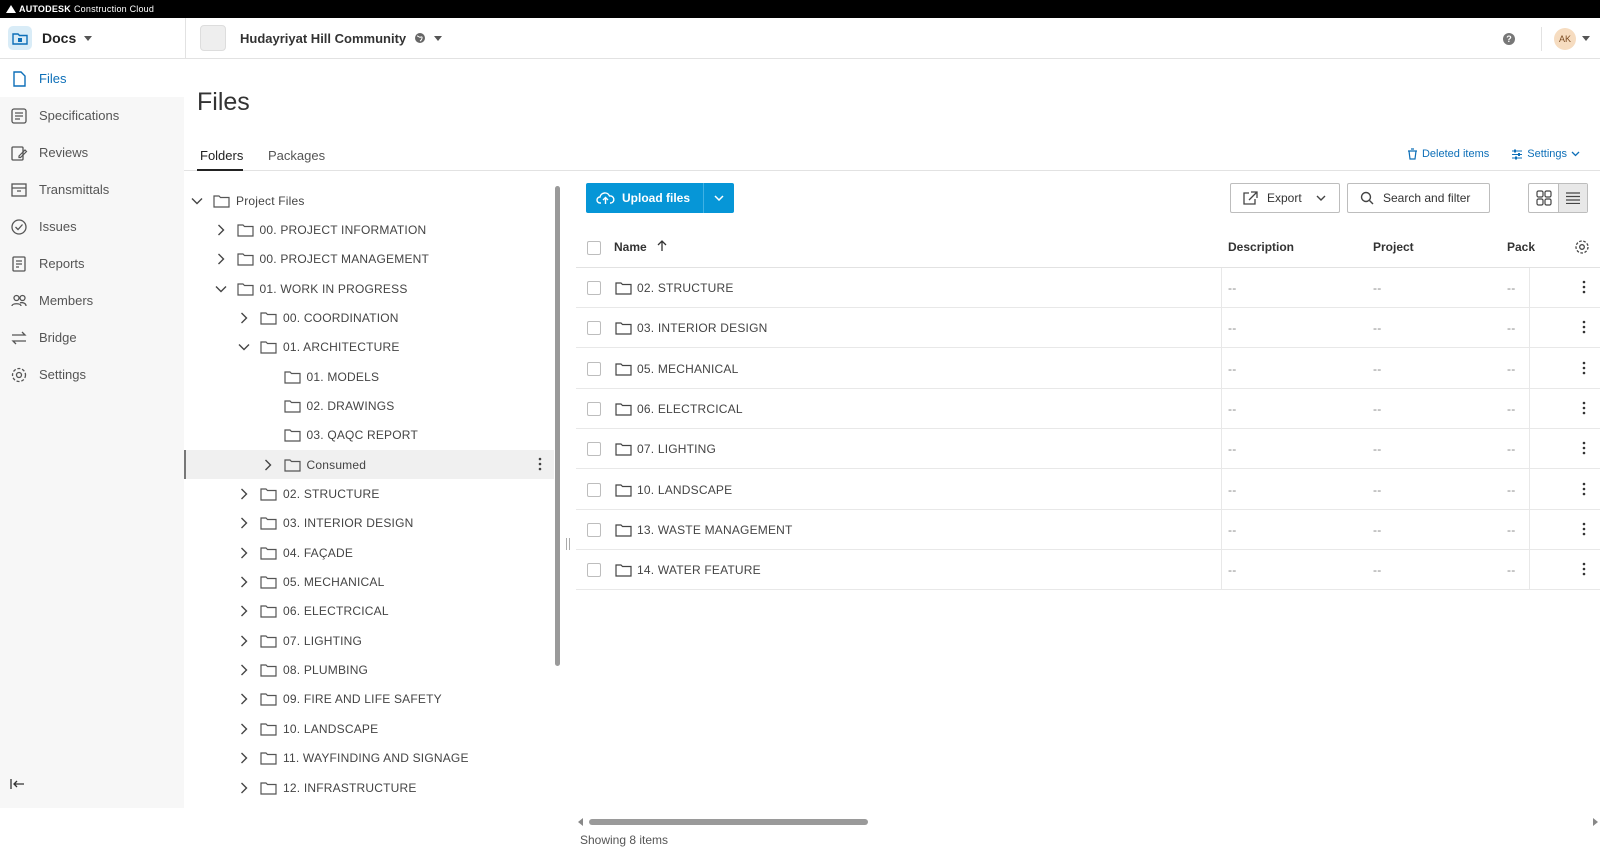 Image resolution: width=1600 pixels, height=847 pixels. I want to click on tree-folder-row: 00. PROJECT INFORMATION, so click(369, 229).